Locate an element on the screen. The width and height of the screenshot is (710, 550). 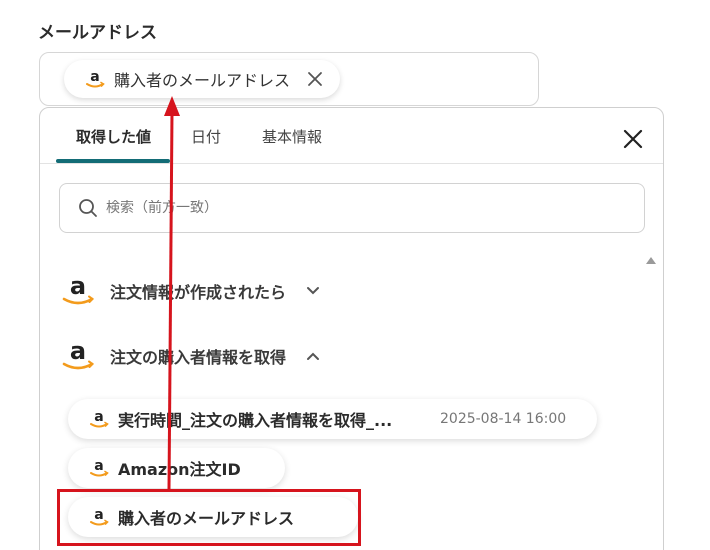
value-item-execution-time: a 実行時間_注文の購入者情報を取得_... 2025-08-14 16:00 is located at coordinates (332, 419).